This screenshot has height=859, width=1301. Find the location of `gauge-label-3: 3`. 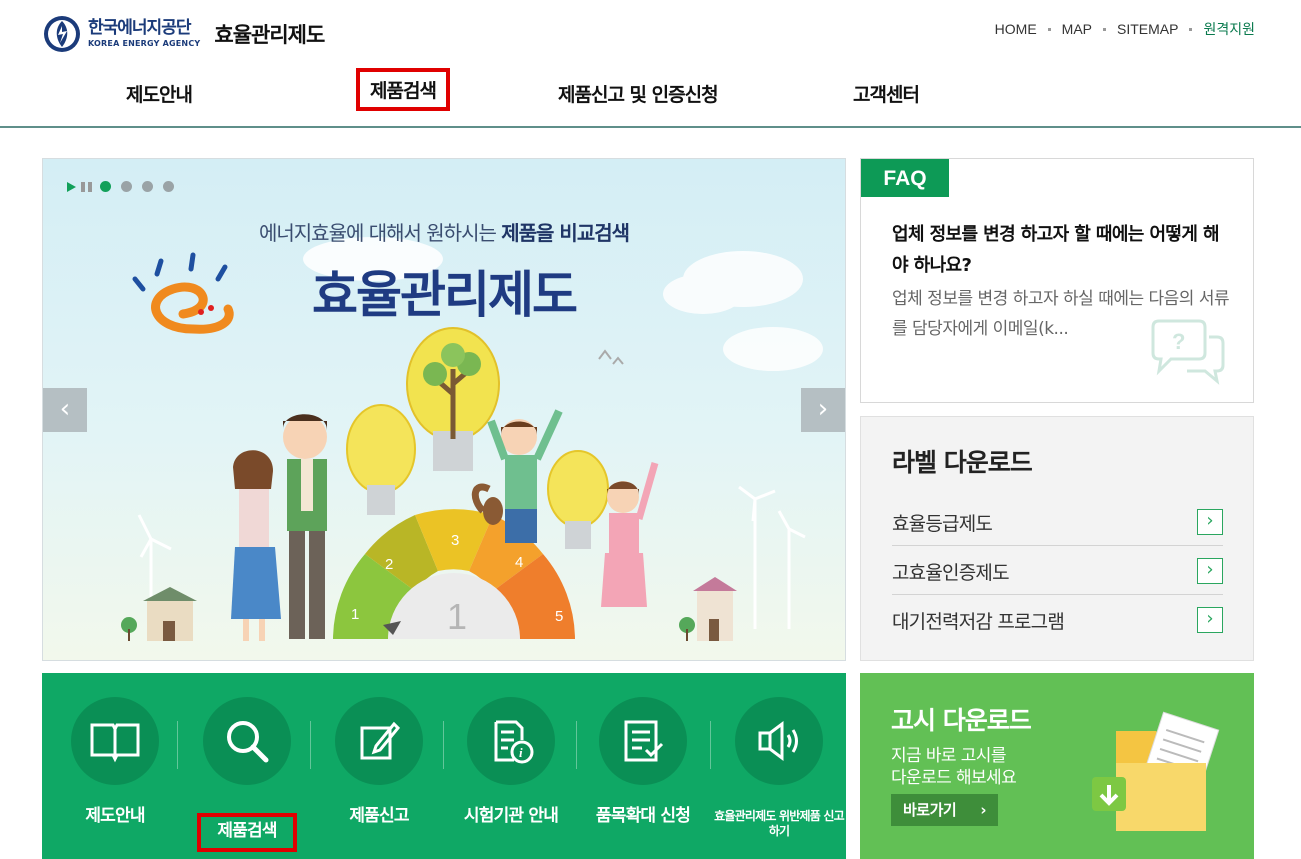

gauge-label-3: 3 is located at coordinates (455, 540).